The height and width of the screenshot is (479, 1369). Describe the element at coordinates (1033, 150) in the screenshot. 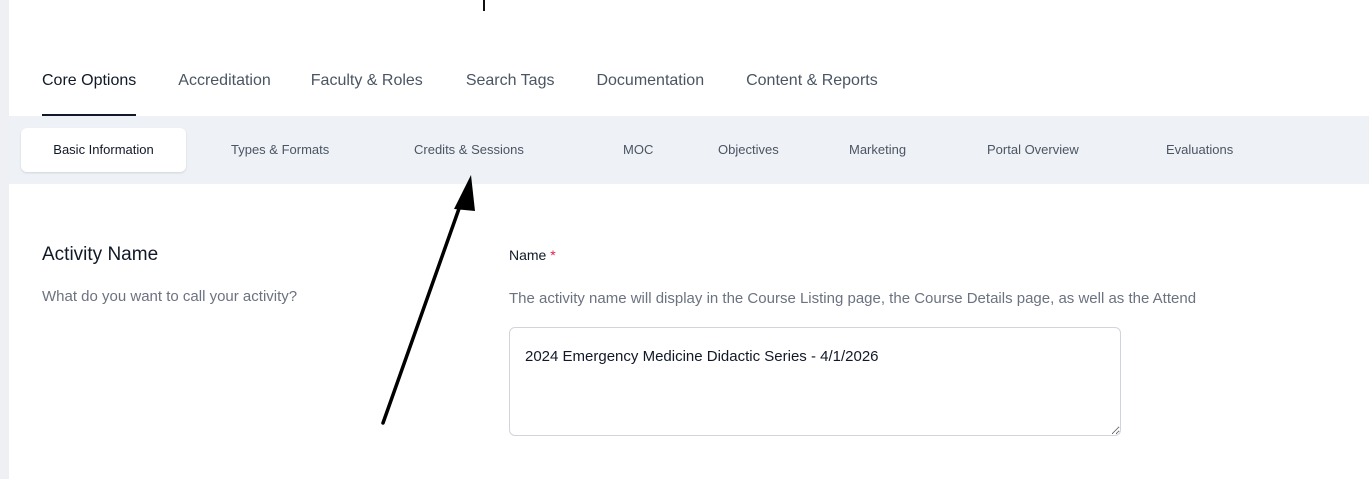

I see `subtab-portal-overview: Portal Overview` at that location.